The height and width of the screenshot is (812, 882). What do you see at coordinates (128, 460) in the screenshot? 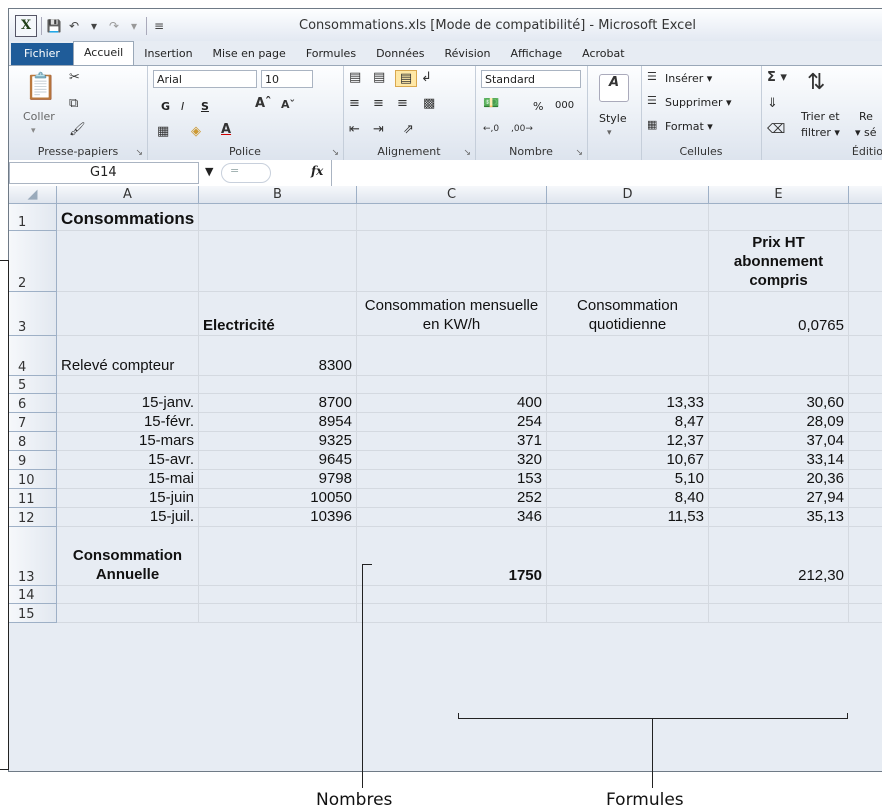
I see `cell-a9: 15-avr.` at bounding box center [128, 460].